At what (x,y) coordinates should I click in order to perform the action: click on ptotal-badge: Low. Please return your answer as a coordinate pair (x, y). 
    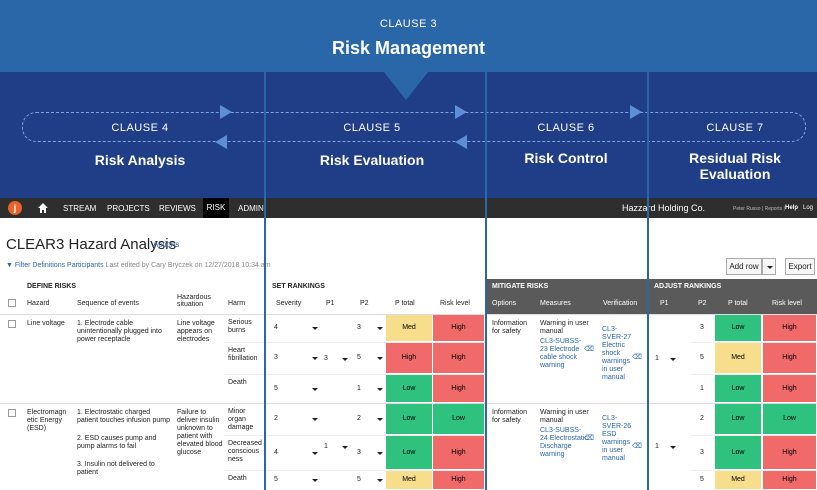
    Looking at the image, I should click on (409, 419).